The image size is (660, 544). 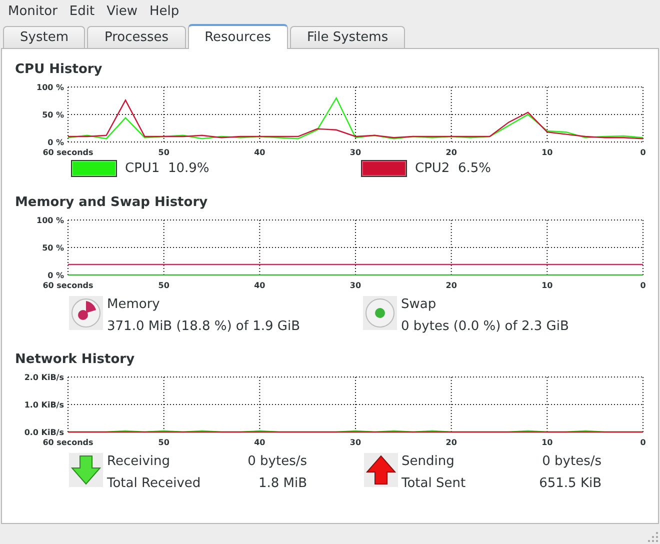 What do you see at coordinates (44, 405) in the screenshot?
I see `y-tick-label: 1.0 KiB/s` at bounding box center [44, 405].